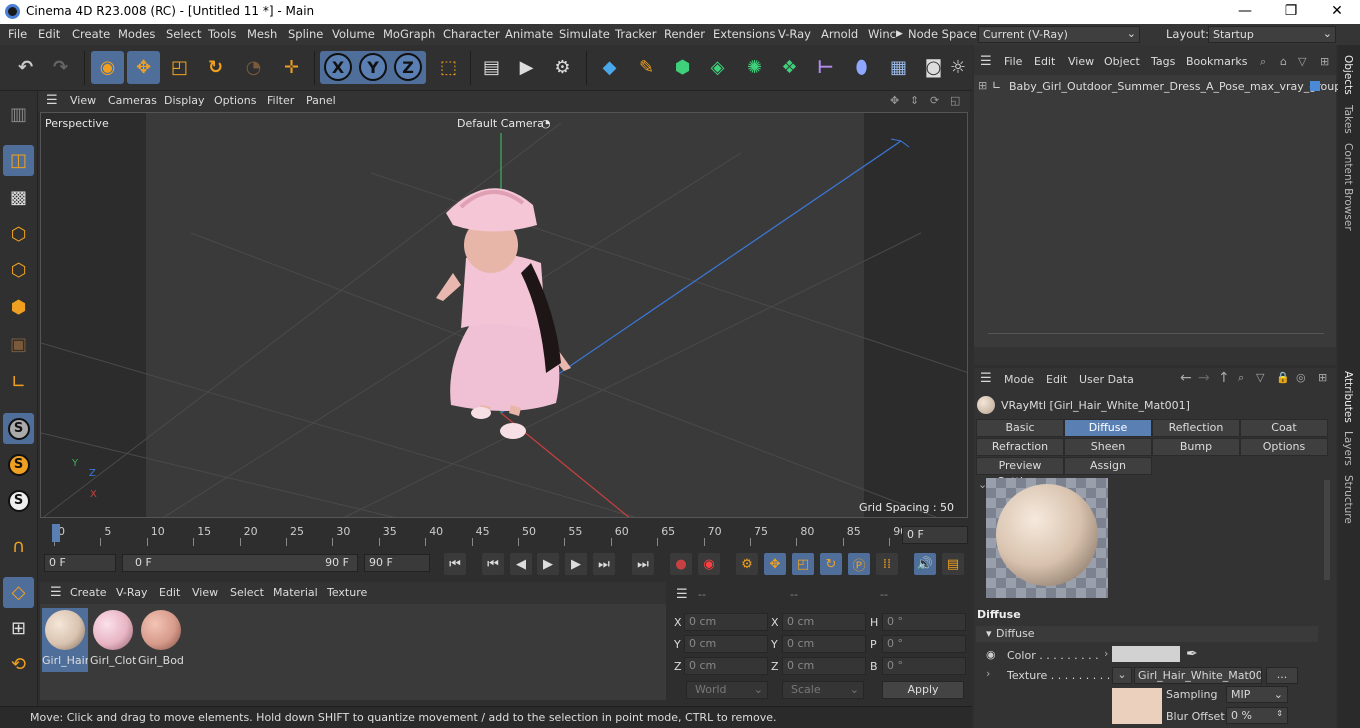 This screenshot has height=728, width=1360. I want to click on model-mode-icon: ◫, so click(18, 160).